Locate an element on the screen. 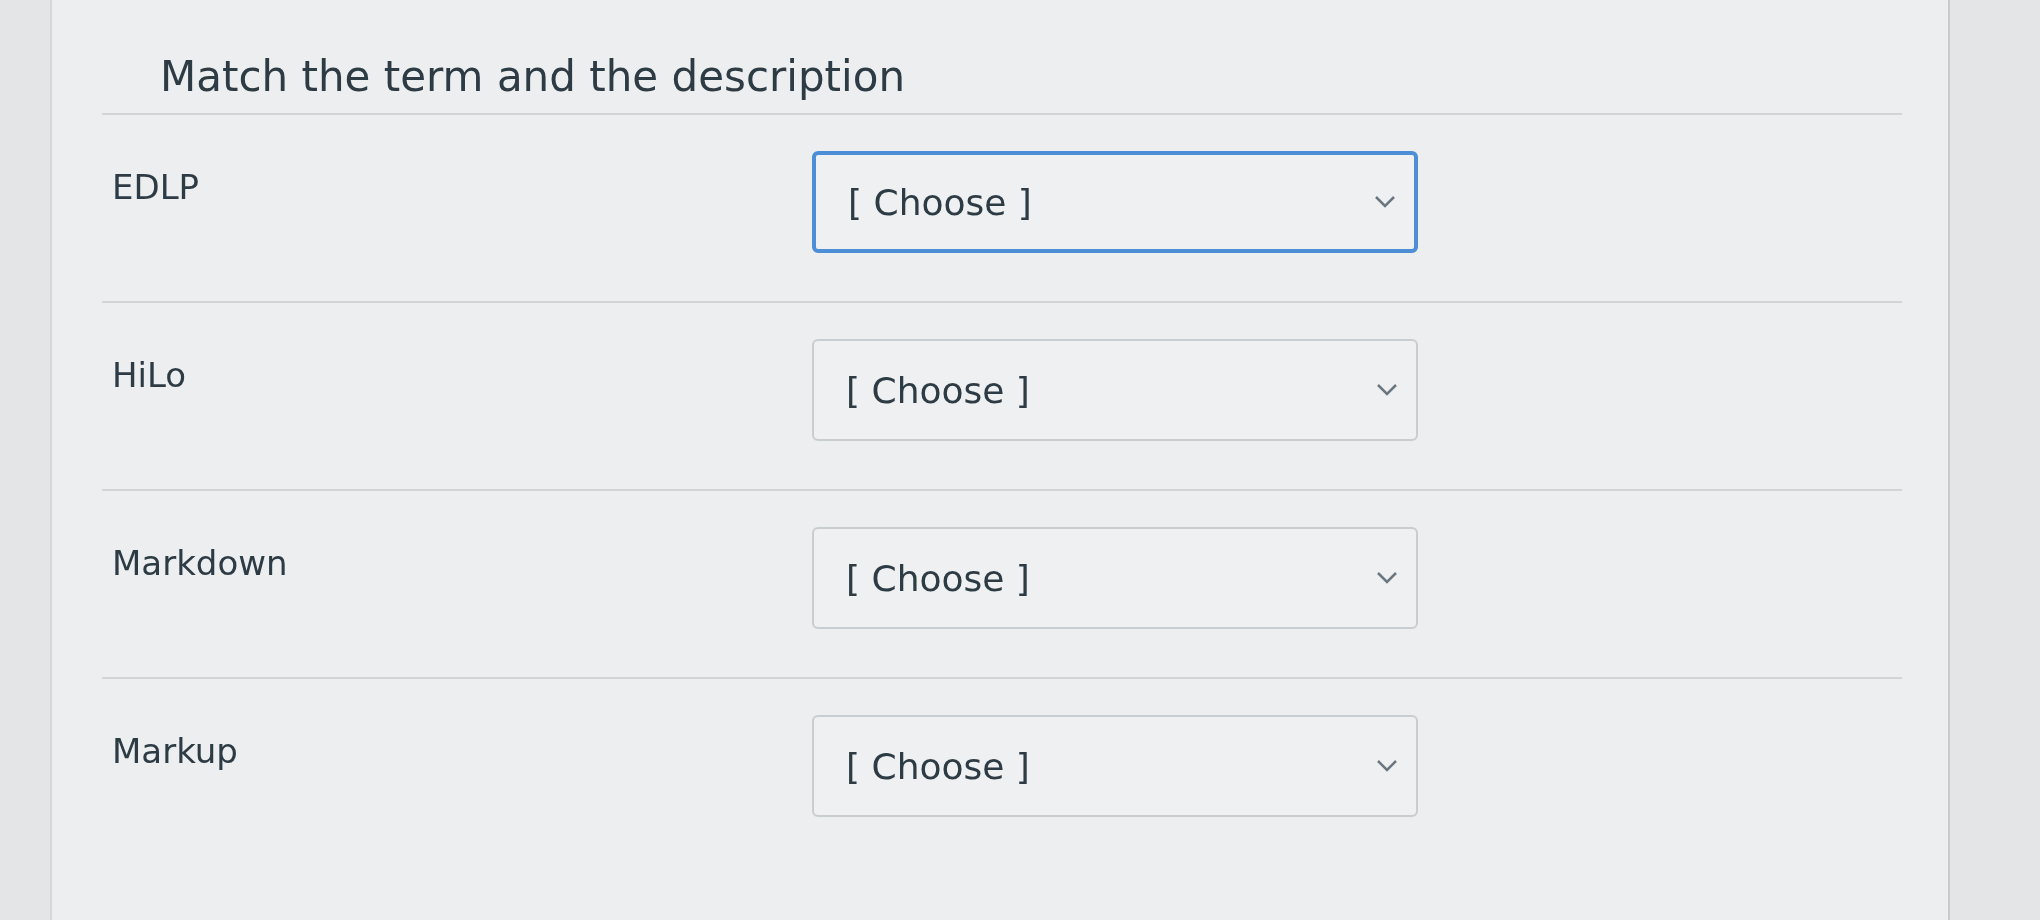 The height and width of the screenshot is (920, 2040). question-title: Match the term and the description is located at coordinates (533, 77).